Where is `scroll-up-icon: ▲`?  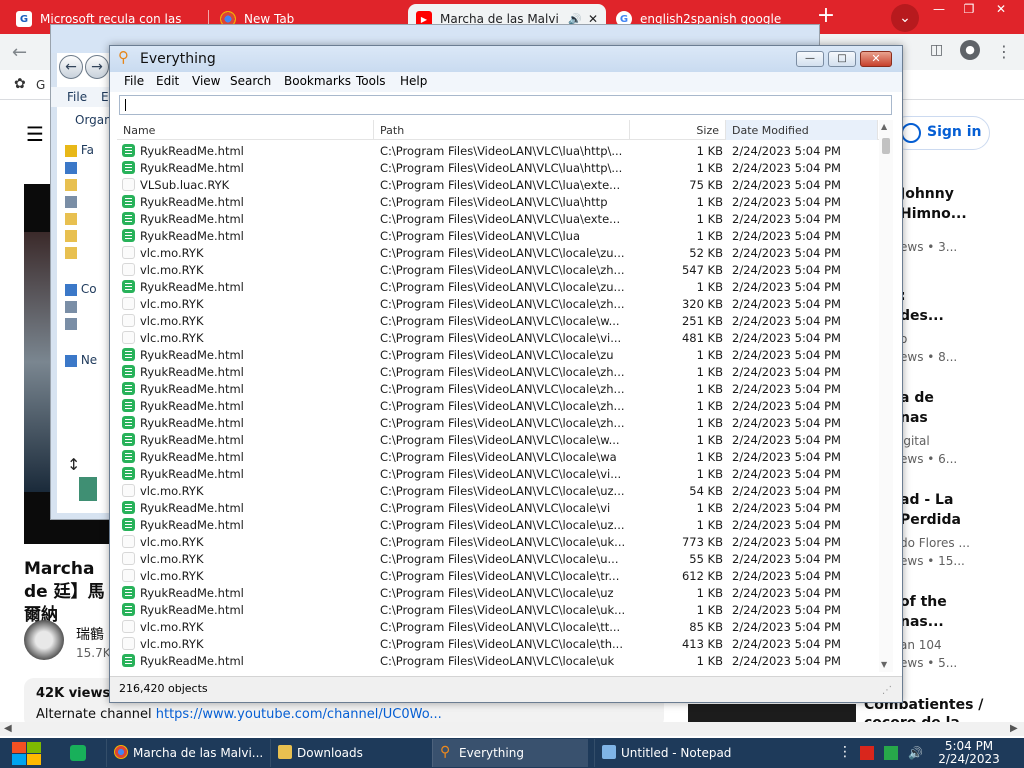
scroll-up-icon: ▲ is located at coordinates (884, 126).